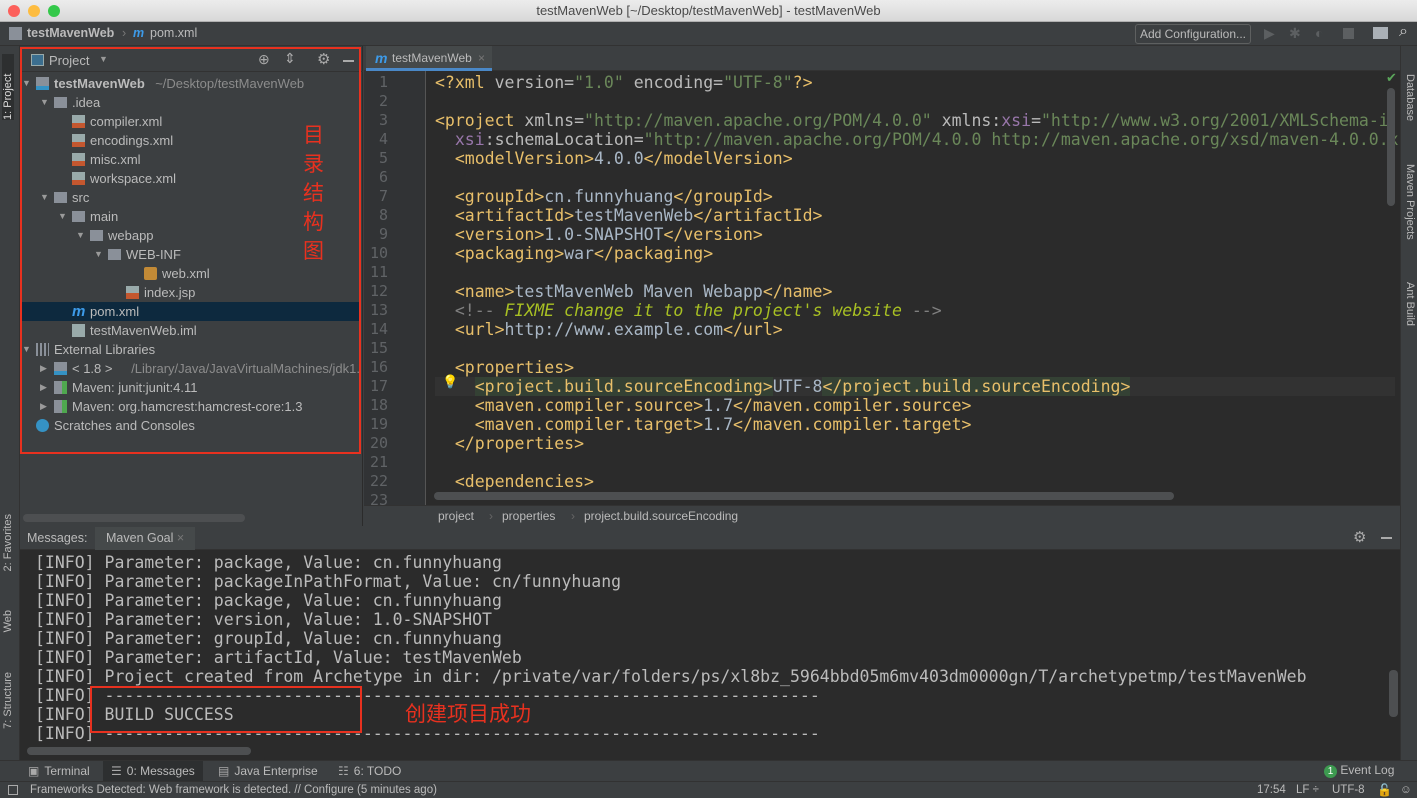 The image size is (1417, 798). What do you see at coordinates (381, 58) in the screenshot?
I see `maven-icon: m` at bounding box center [381, 58].